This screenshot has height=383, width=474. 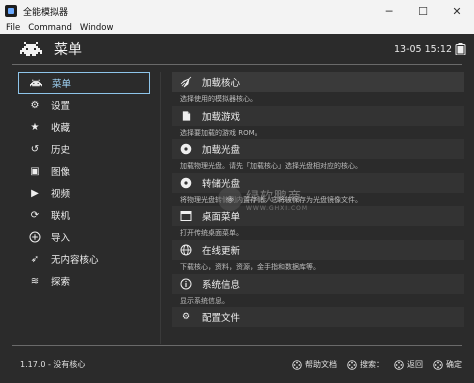 What do you see at coordinates (186, 183) in the screenshot?
I see `dump-disc-icon` at bounding box center [186, 183].